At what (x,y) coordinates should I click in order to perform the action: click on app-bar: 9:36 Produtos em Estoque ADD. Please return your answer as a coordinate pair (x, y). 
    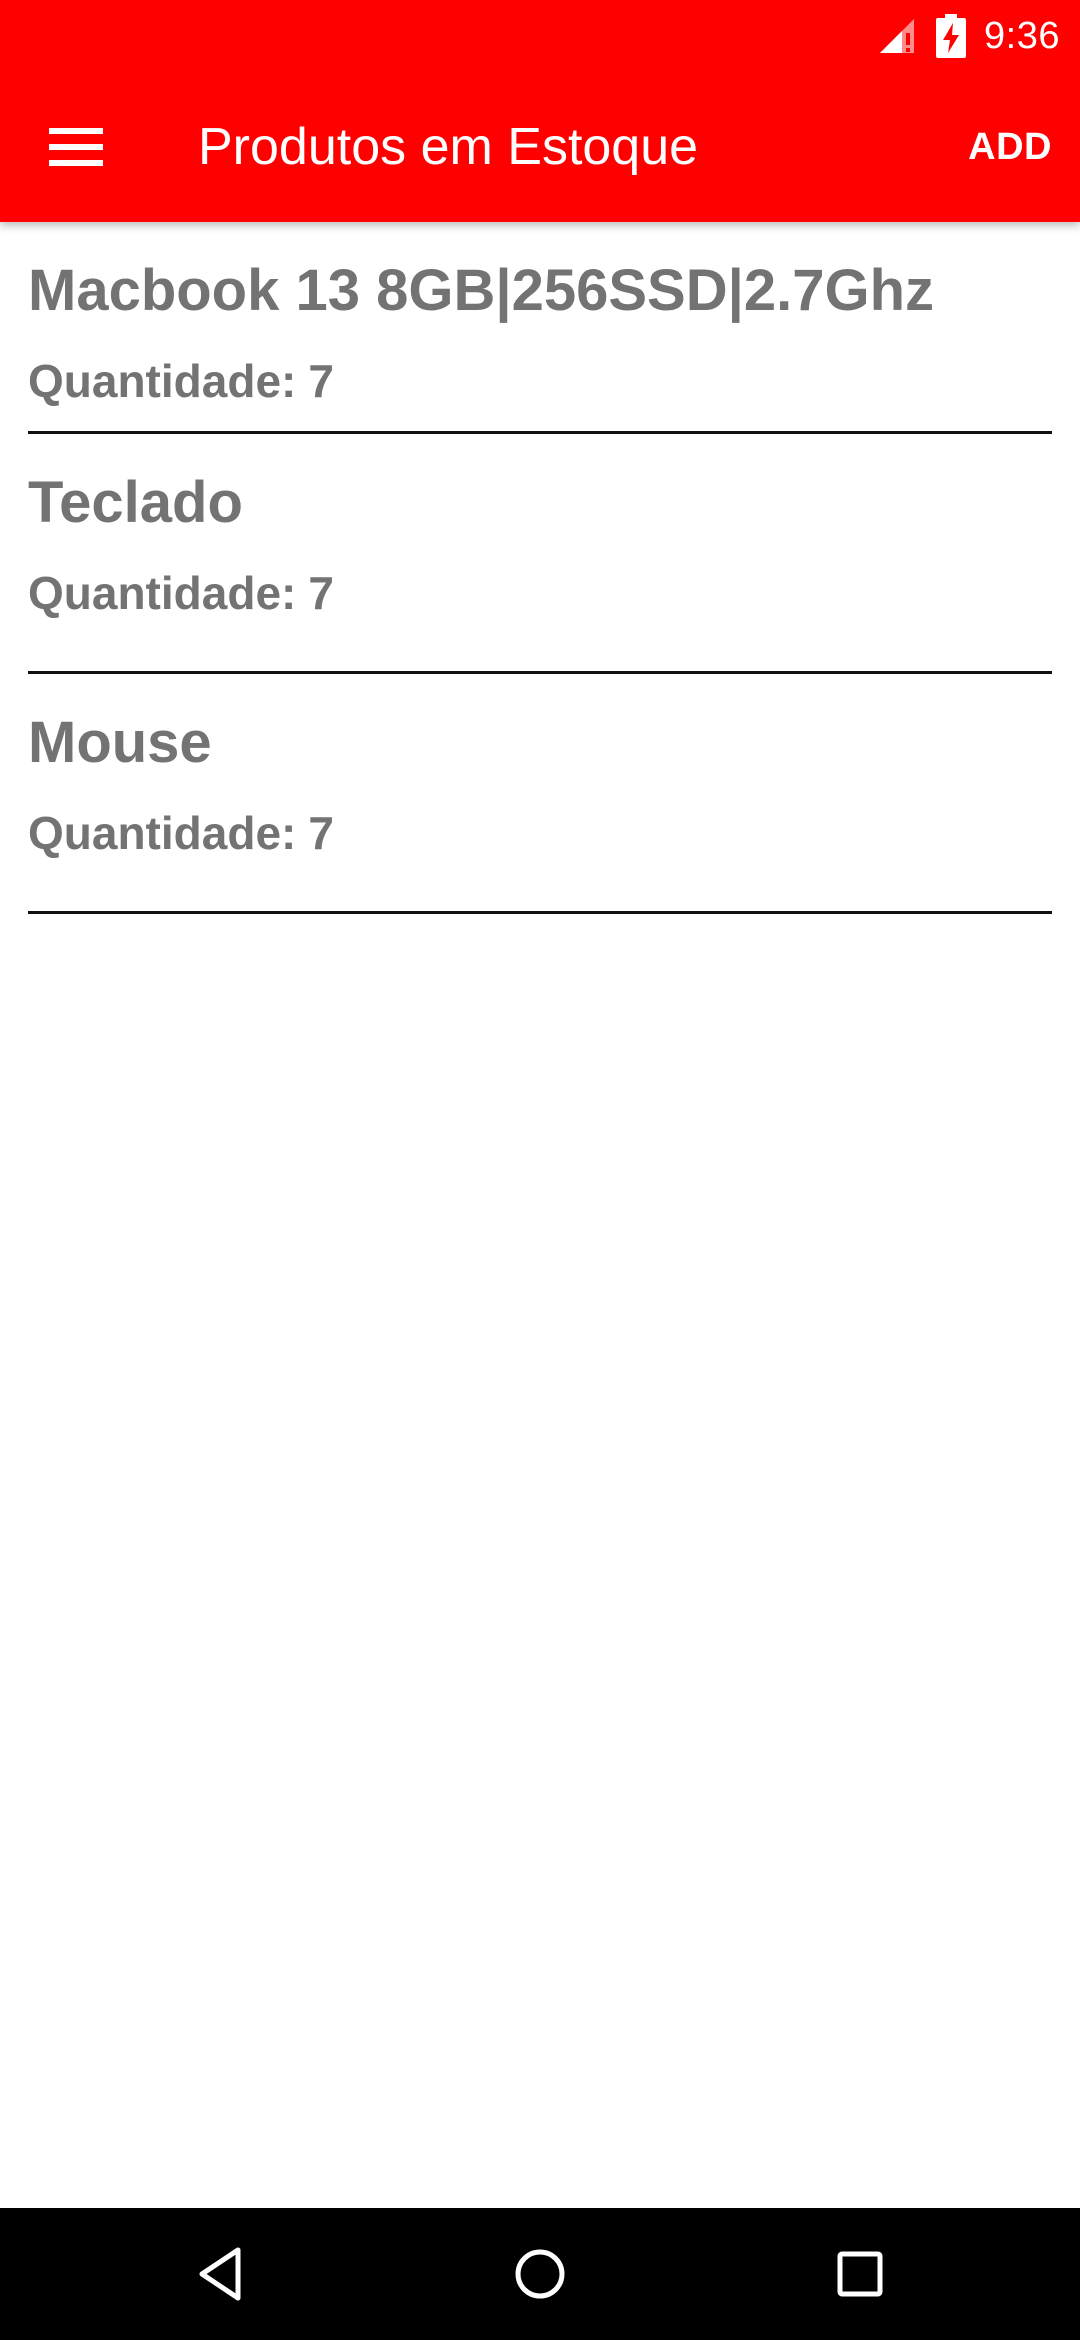
    Looking at the image, I should click on (540, 111).